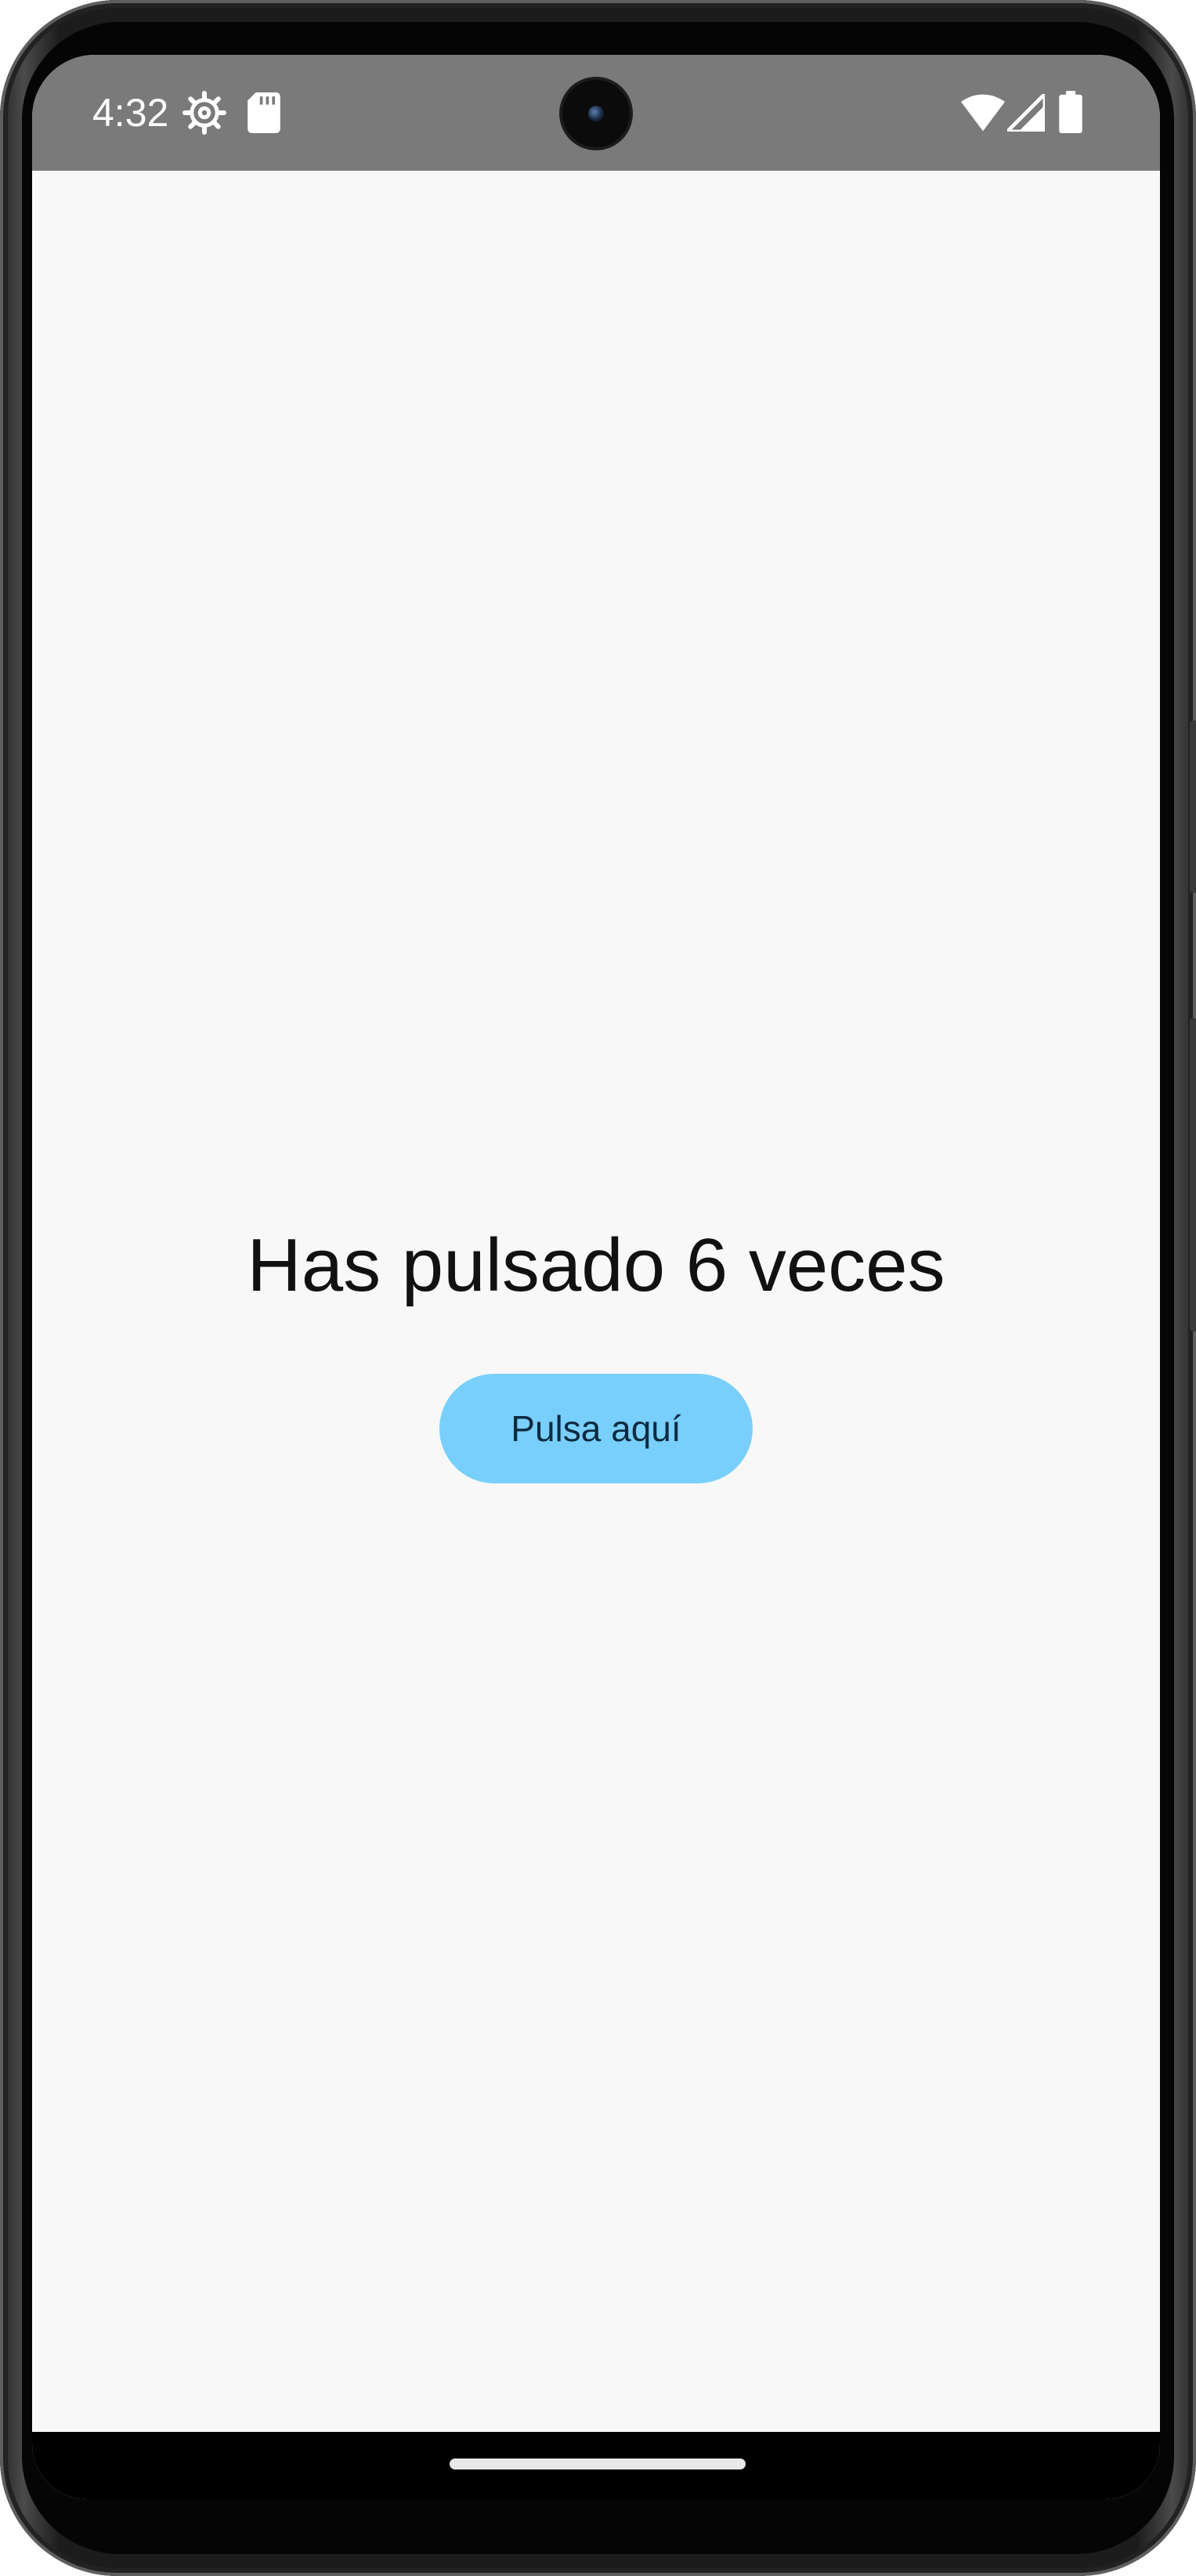 The width and height of the screenshot is (1196, 2576). I want to click on status-bar: 4:32, so click(596, 113).